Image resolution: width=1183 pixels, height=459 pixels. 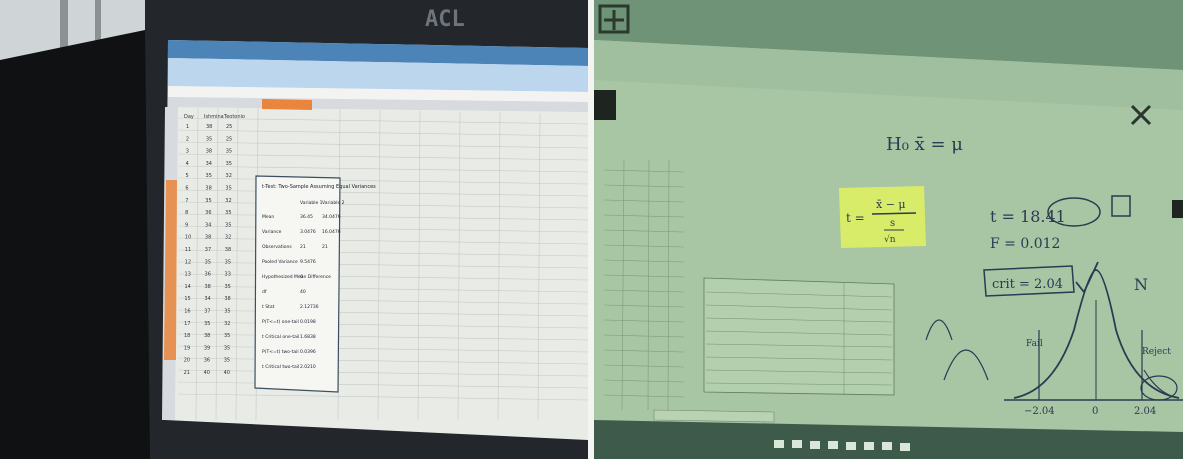 What do you see at coordinates (187, 164) in the screenshot?
I see `cell-col_a: 4` at bounding box center [187, 164].